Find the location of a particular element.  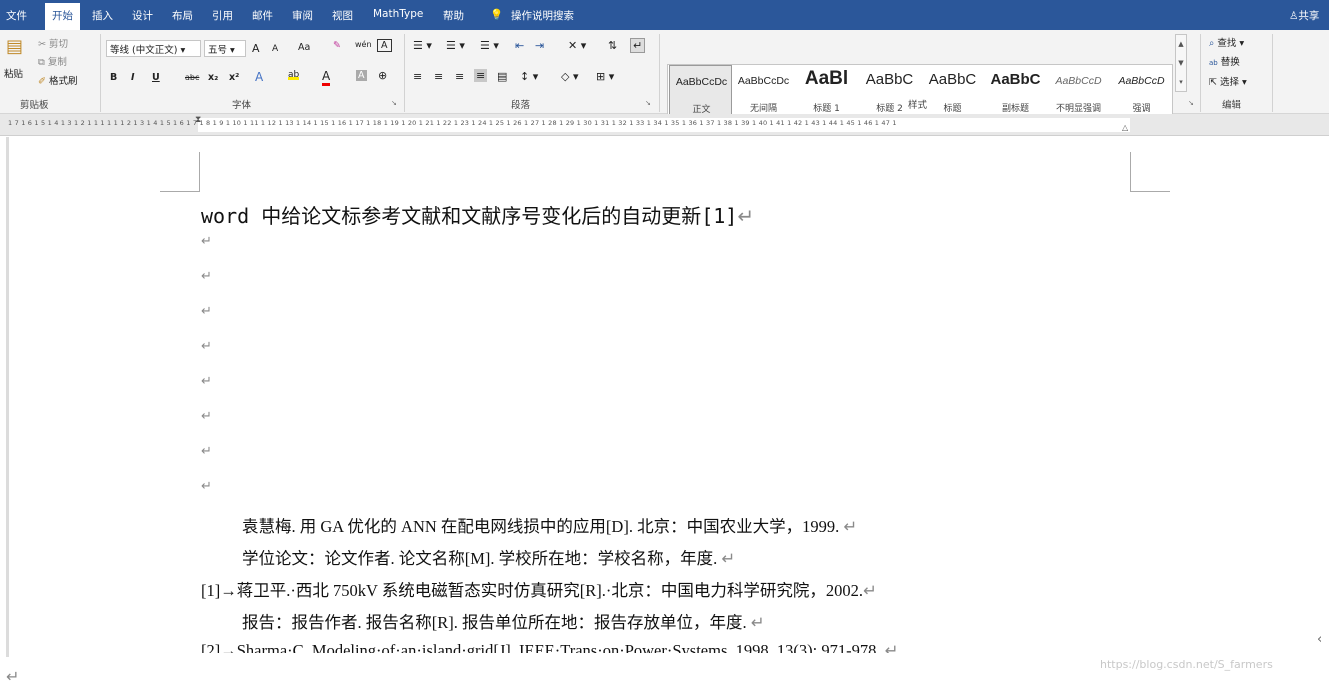

font-dialog-launcher-icon: ↘ is located at coordinates (394, 103).